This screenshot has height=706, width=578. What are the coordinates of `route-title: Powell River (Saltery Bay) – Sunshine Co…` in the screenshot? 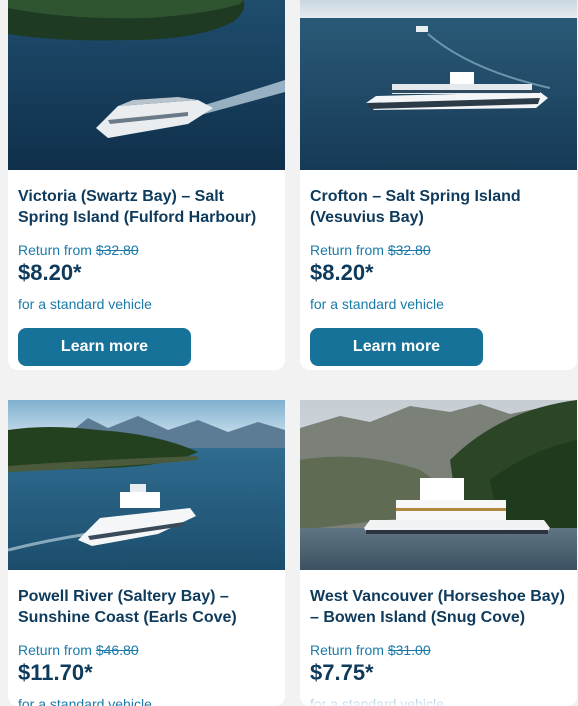 It's located at (127, 607).